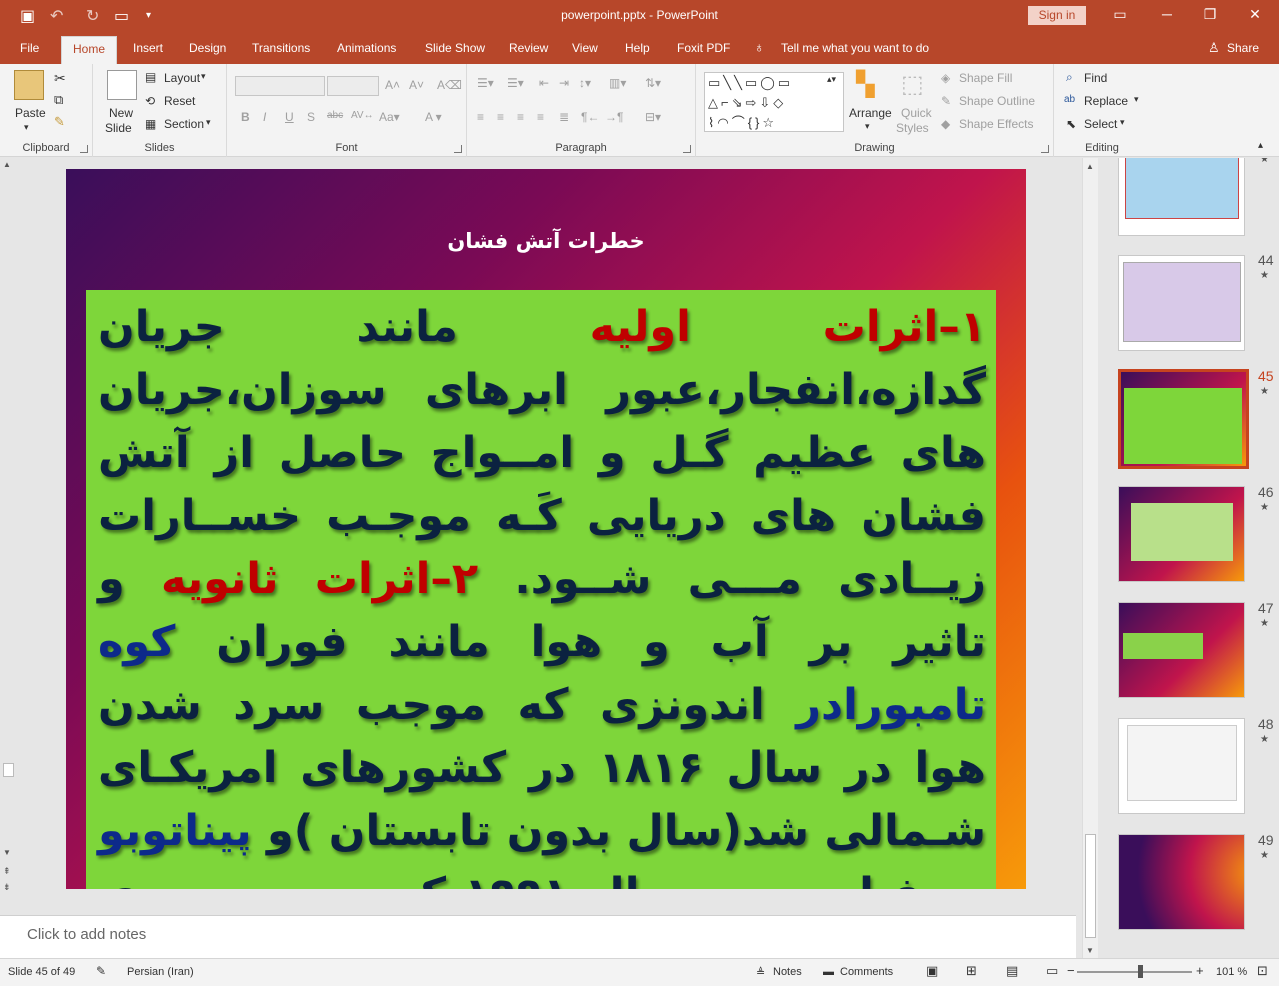 Image resolution: width=1279 pixels, height=986 pixels. Describe the element at coordinates (416, 85) in the screenshot. I see `decrease-font-size-icon: A˅` at that location.